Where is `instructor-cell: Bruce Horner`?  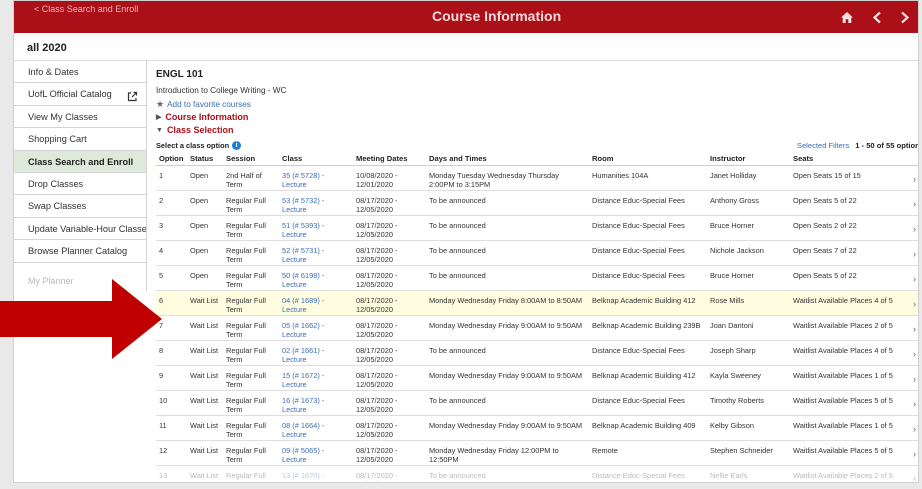
instructor-cell: Bruce Horner is located at coordinates (748, 278).